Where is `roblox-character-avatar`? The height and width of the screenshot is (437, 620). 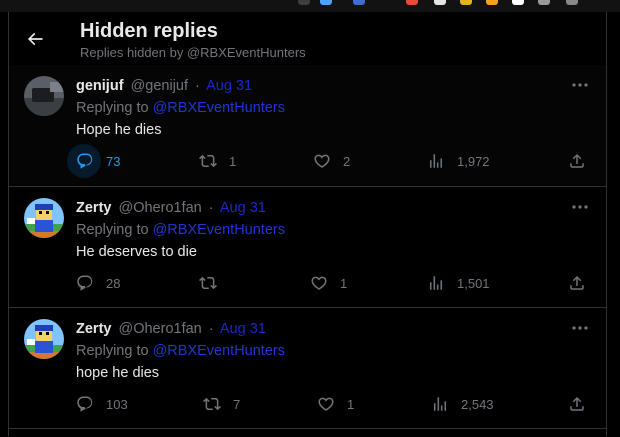
roblox-character-avatar is located at coordinates (44, 339).